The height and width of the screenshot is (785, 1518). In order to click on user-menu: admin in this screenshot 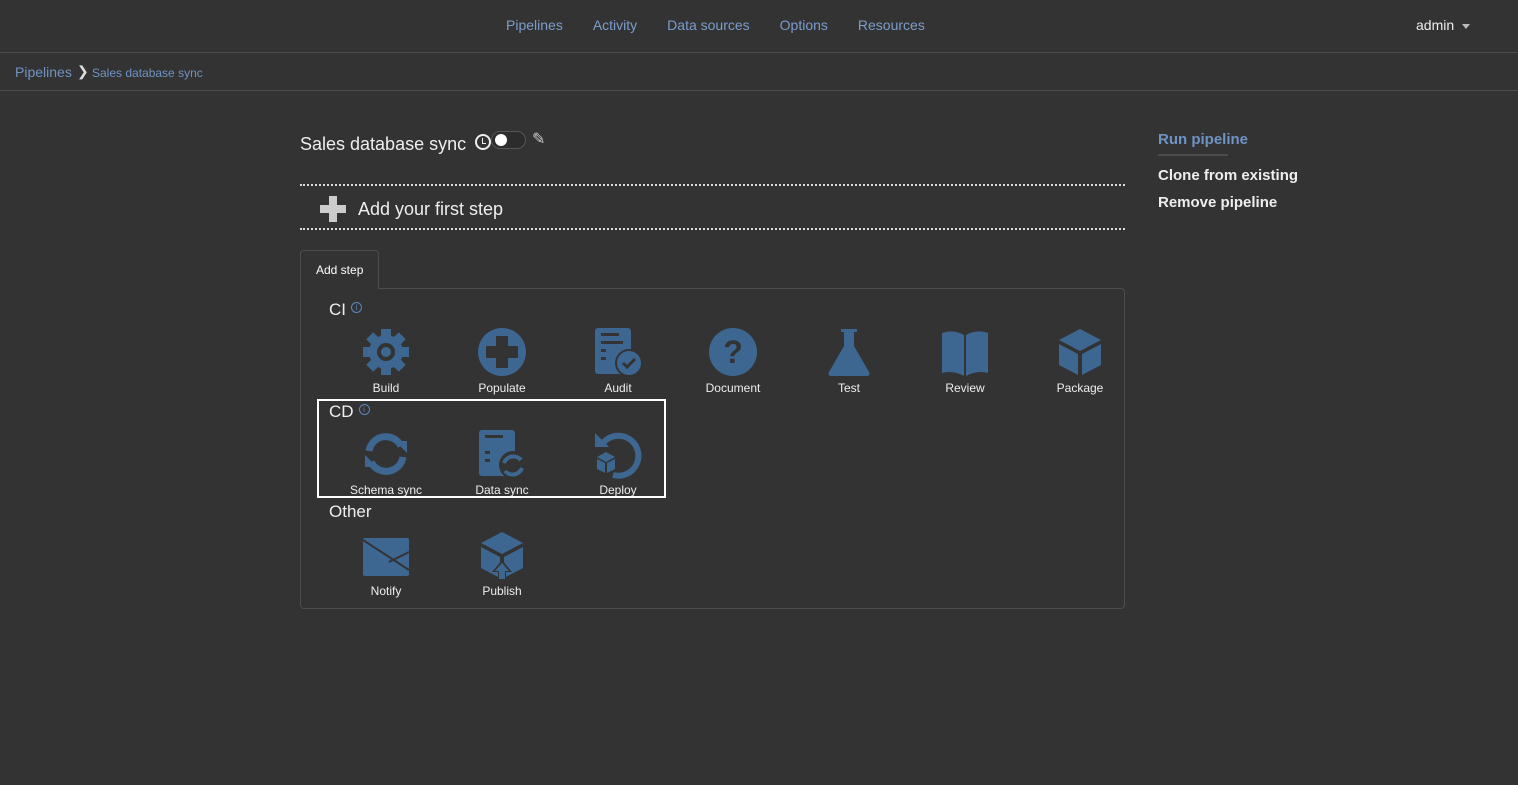, I will do `click(1443, 25)`.